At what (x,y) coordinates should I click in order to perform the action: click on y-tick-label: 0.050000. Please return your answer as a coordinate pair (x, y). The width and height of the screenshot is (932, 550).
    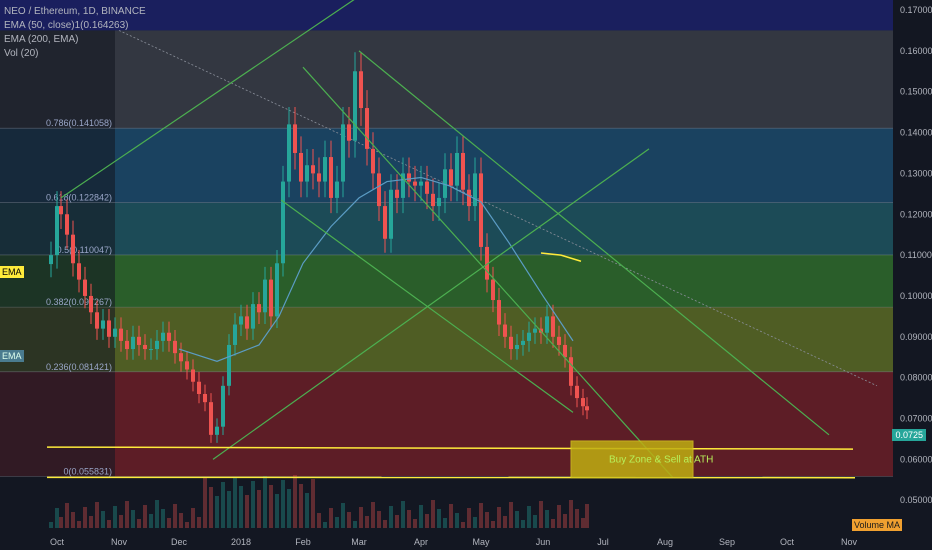
    Looking at the image, I should click on (916, 500).